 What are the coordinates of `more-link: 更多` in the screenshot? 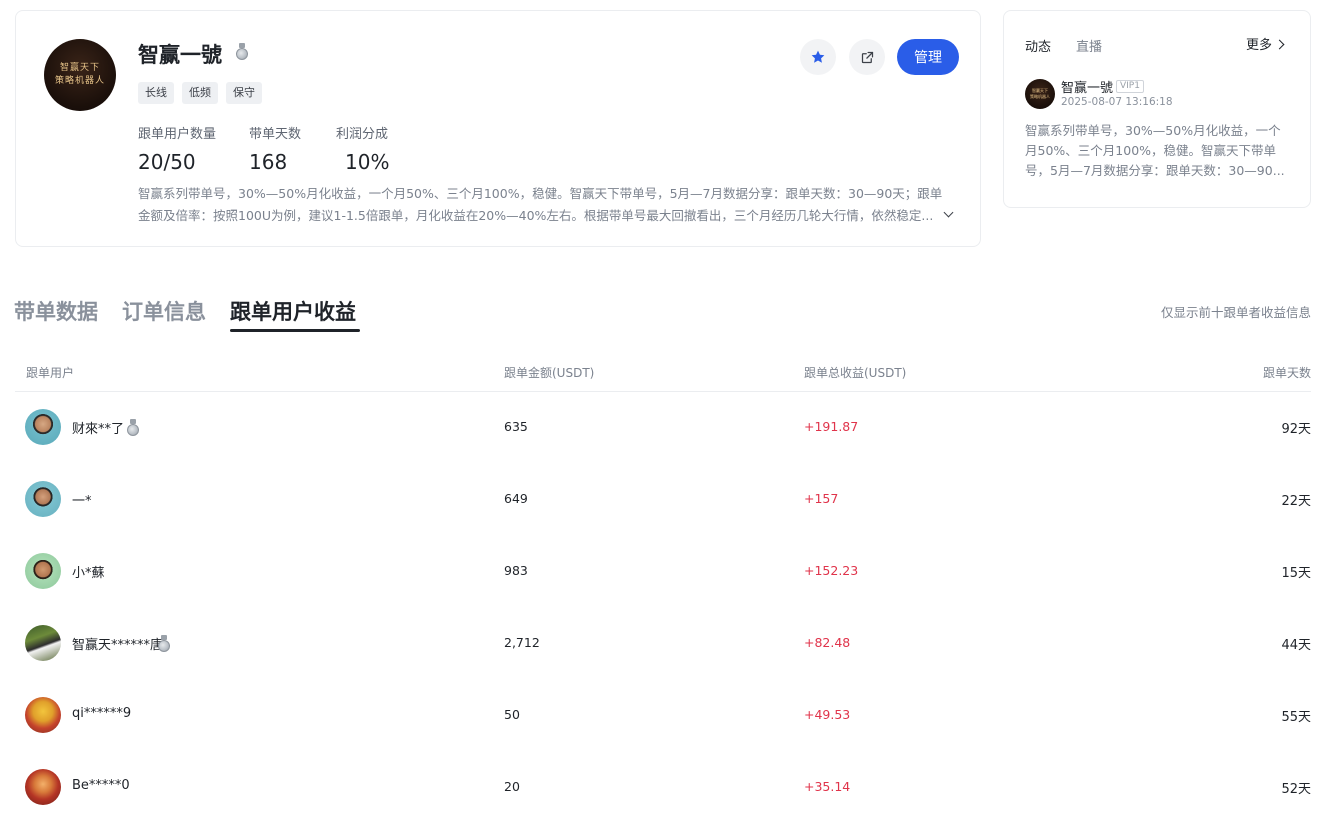 It's located at (1266, 43).